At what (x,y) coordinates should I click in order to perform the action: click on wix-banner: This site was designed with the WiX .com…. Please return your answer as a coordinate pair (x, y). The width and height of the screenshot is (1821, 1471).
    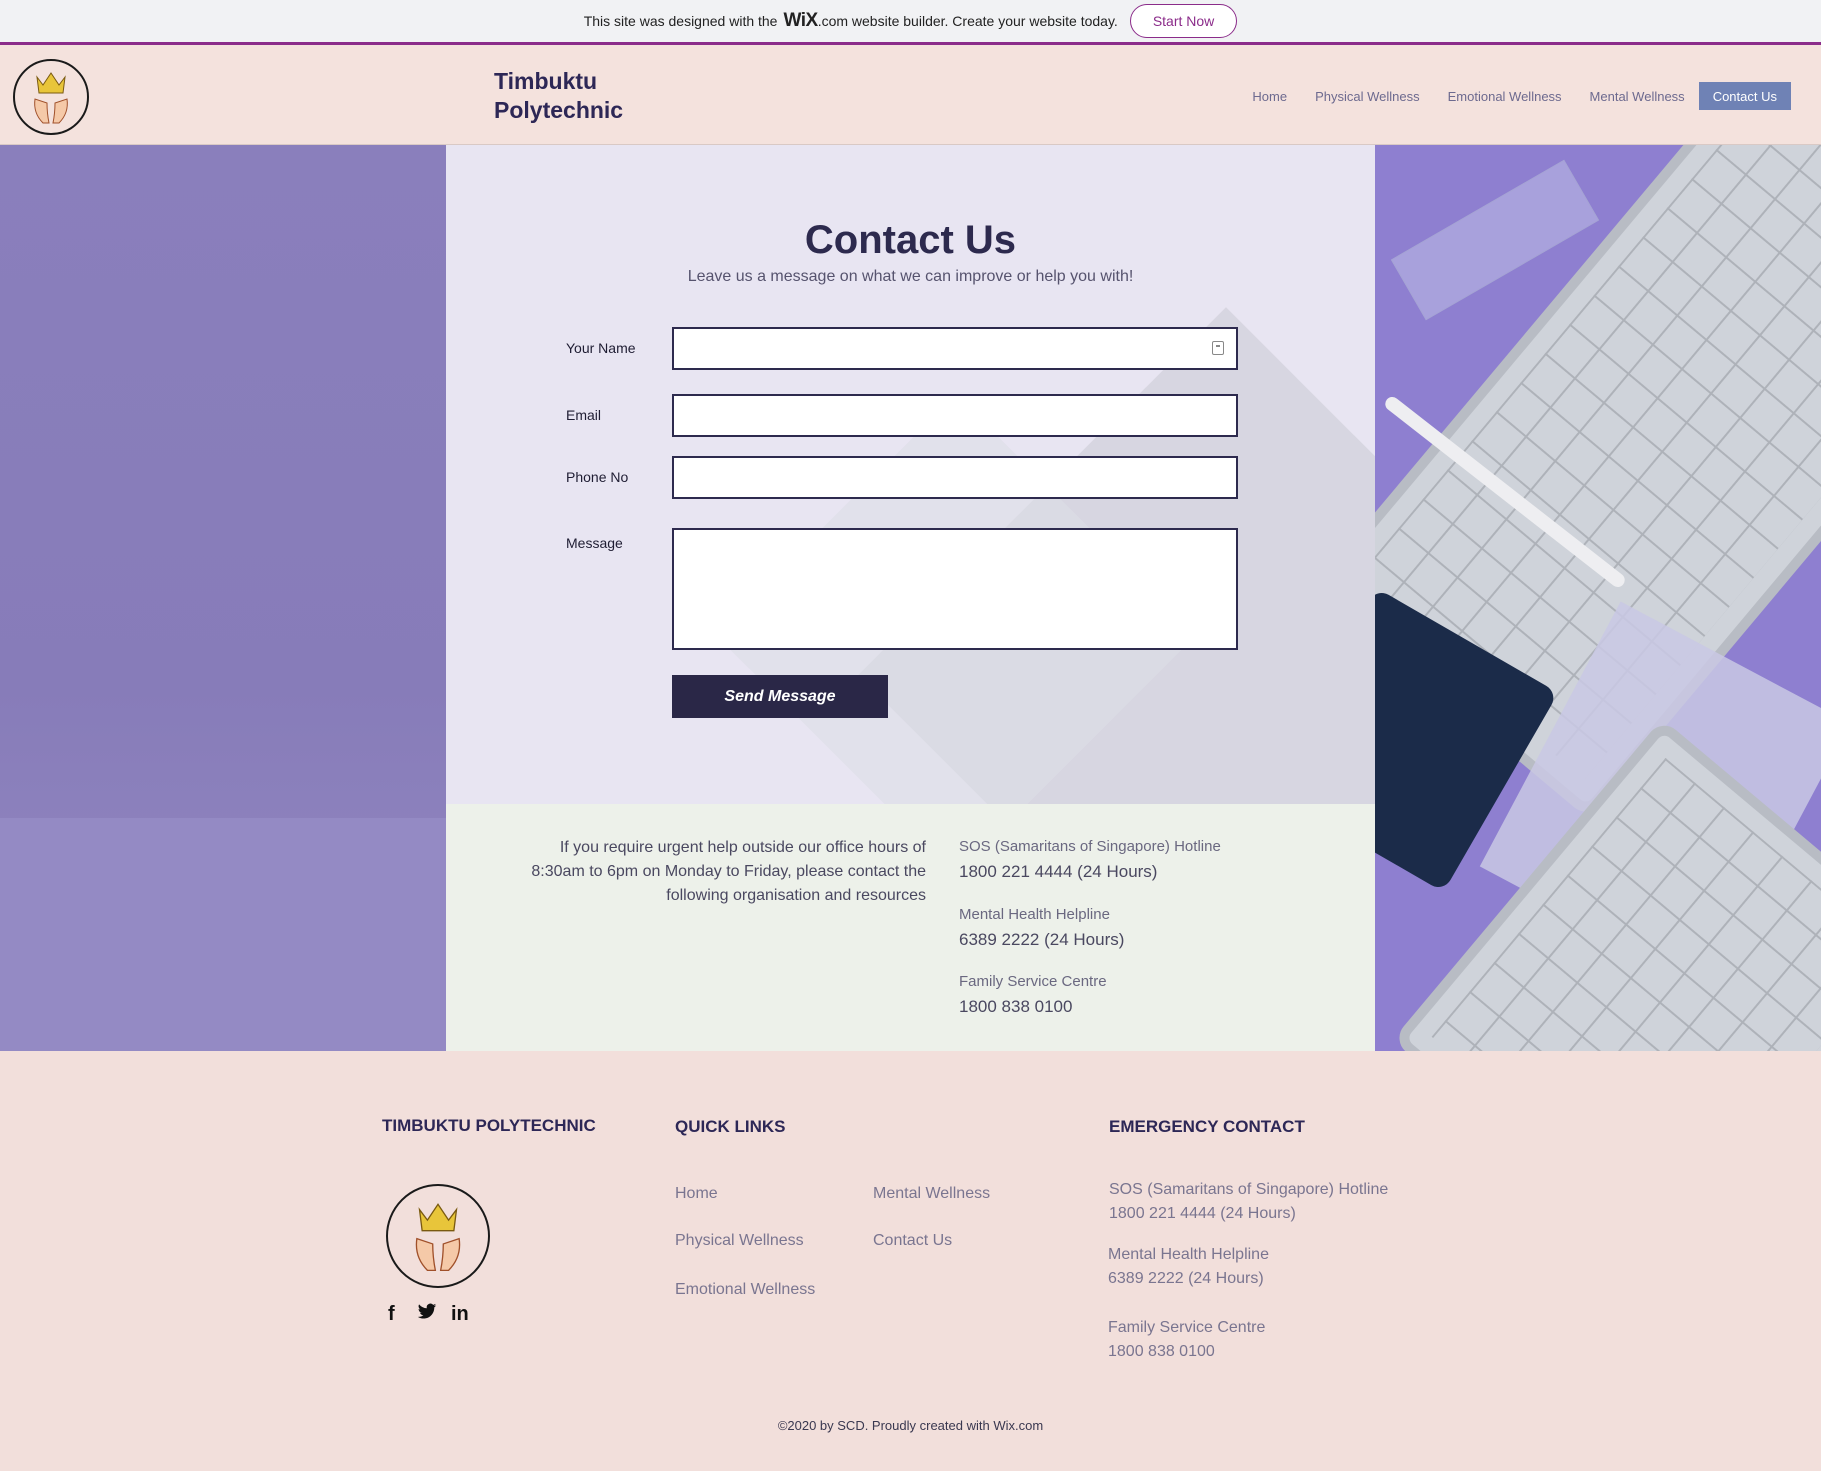
    Looking at the image, I should click on (910, 22).